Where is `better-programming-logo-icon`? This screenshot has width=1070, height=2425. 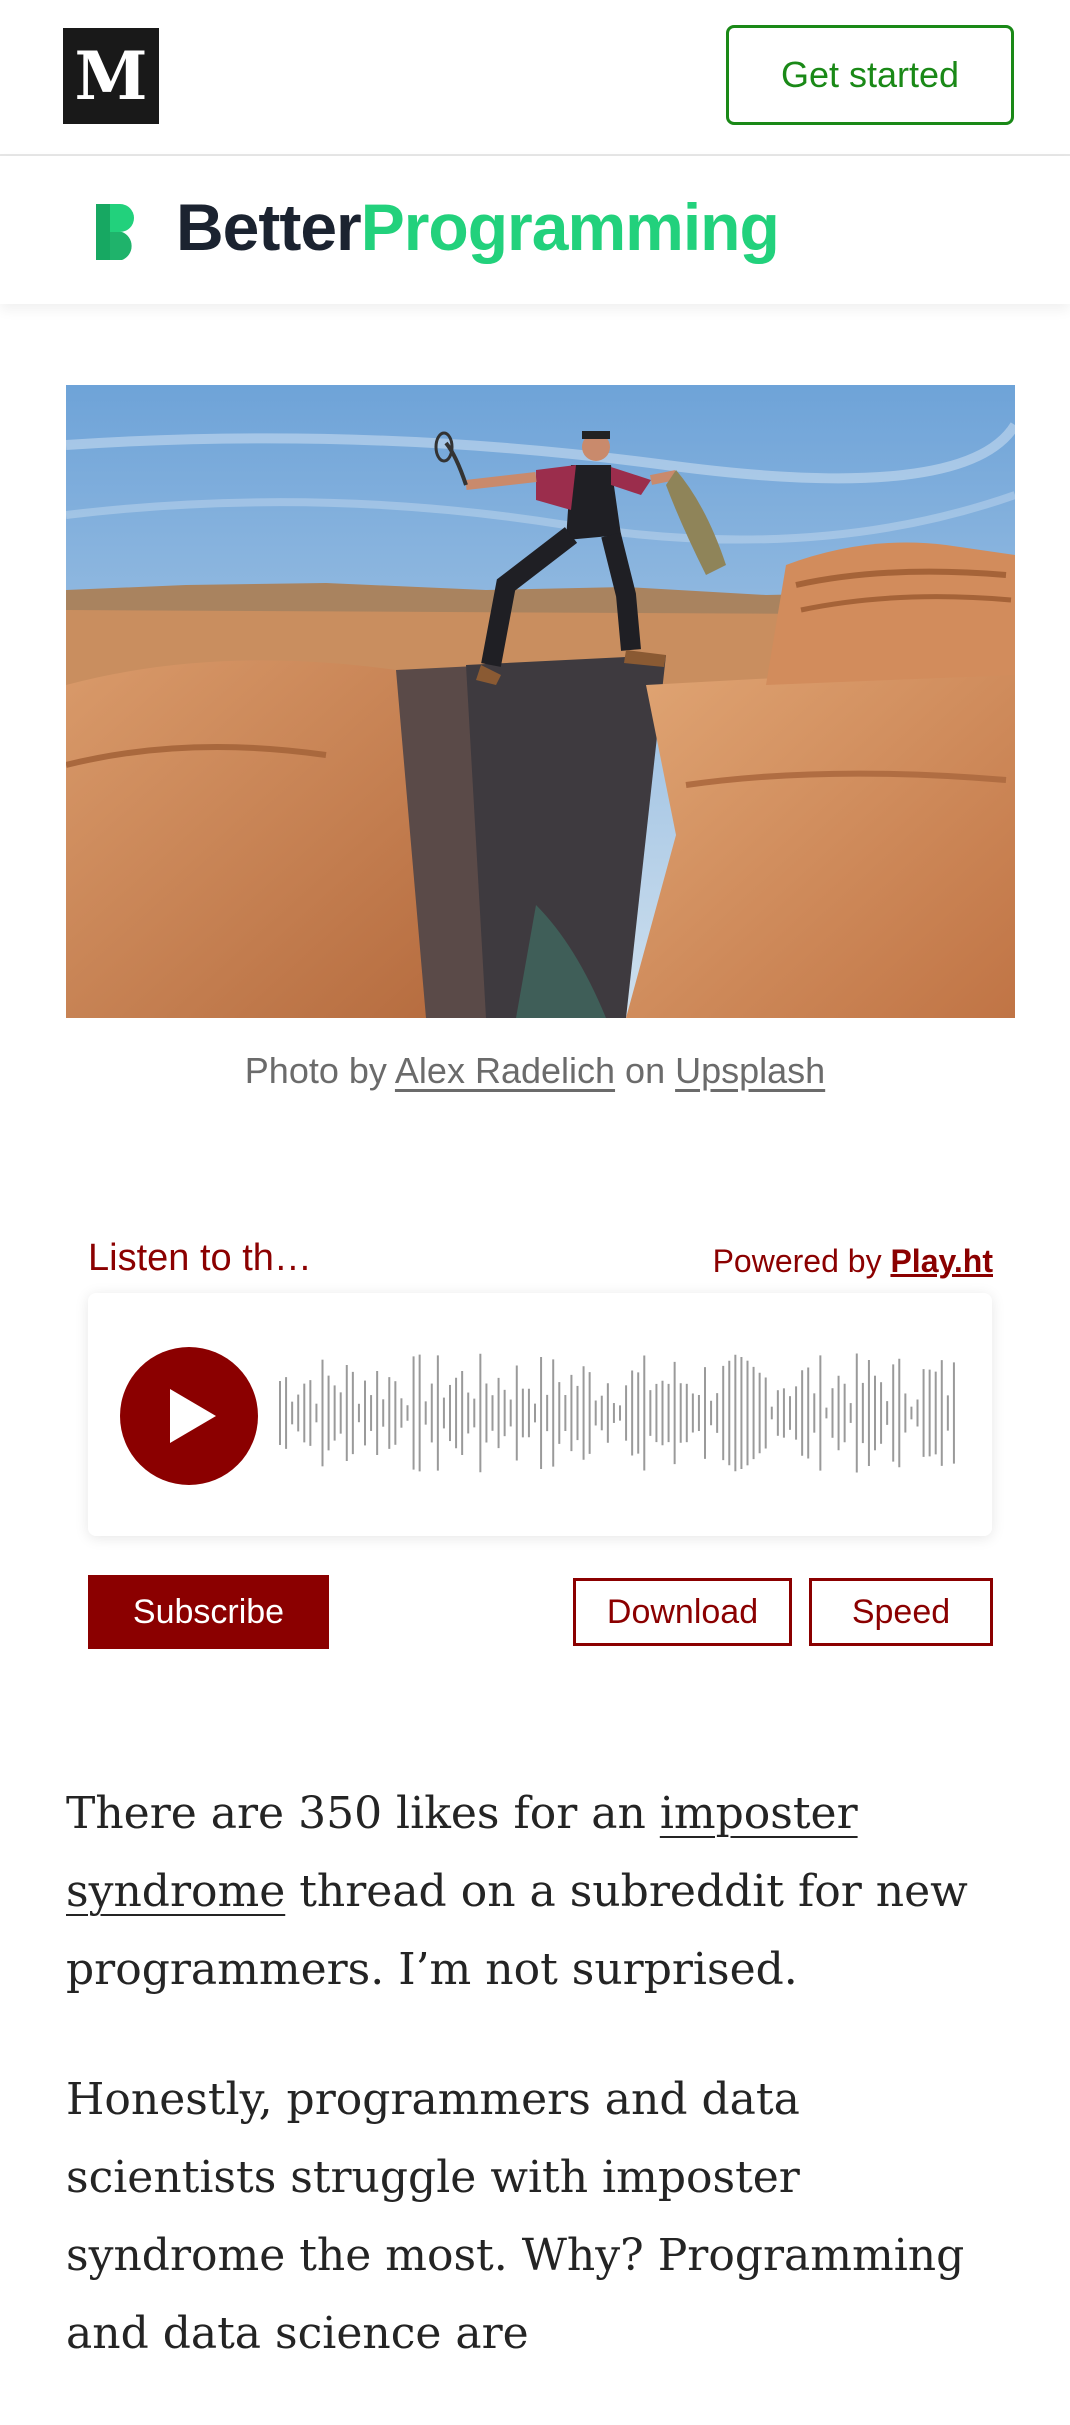 better-programming-logo-icon is located at coordinates (117, 232).